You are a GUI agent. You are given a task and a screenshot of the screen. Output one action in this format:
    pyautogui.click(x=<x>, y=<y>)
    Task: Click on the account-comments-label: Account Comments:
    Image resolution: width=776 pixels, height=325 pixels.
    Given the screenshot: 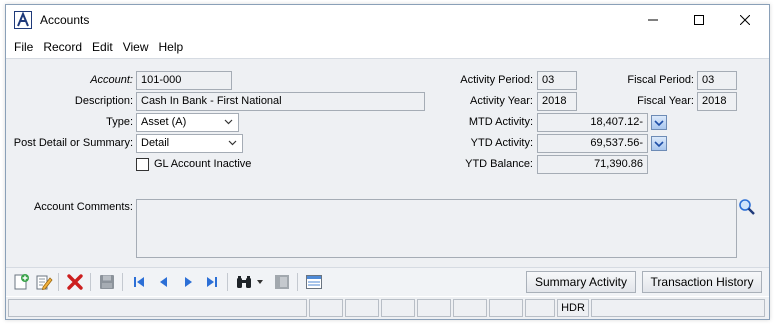 What is the action you would take?
    pyautogui.click(x=83, y=207)
    